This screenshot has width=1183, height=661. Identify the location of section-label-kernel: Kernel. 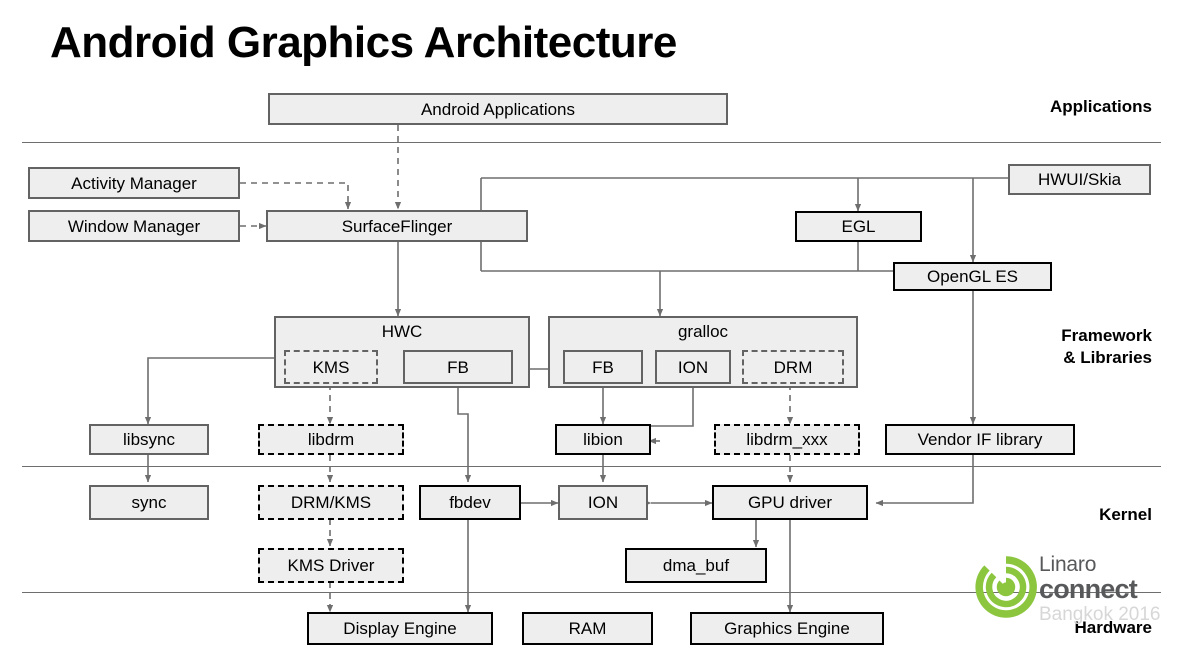
(1125, 514).